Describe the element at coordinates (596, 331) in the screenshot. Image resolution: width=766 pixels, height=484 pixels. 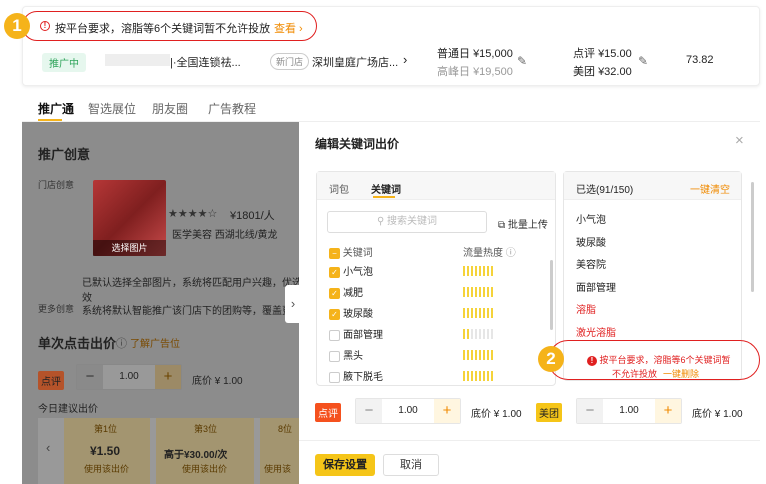
I see `selected-keyword-blocked: 激光溶脂` at that location.